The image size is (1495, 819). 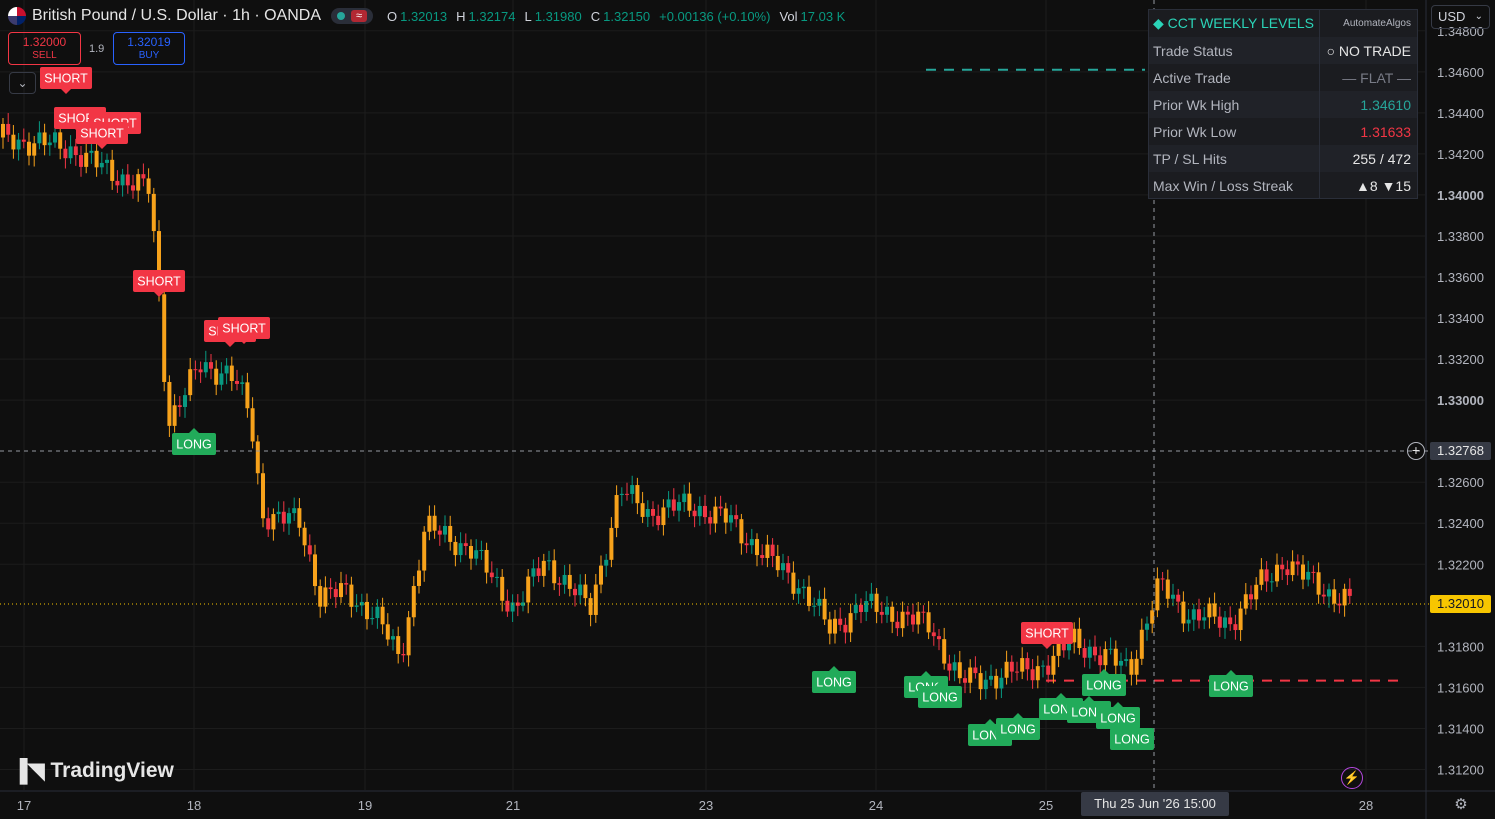 What do you see at coordinates (1461, 805) in the screenshot?
I see `gear-icon: ⚙` at bounding box center [1461, 805].